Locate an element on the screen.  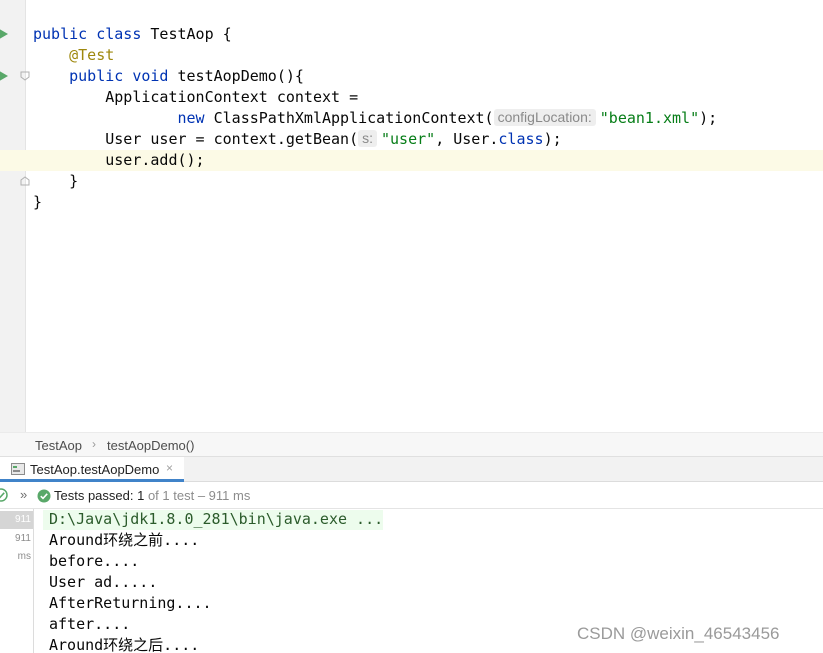
test-status-text: Tests passed: 1 of 1 test – 911 ms is located at coordinates (152, 495).